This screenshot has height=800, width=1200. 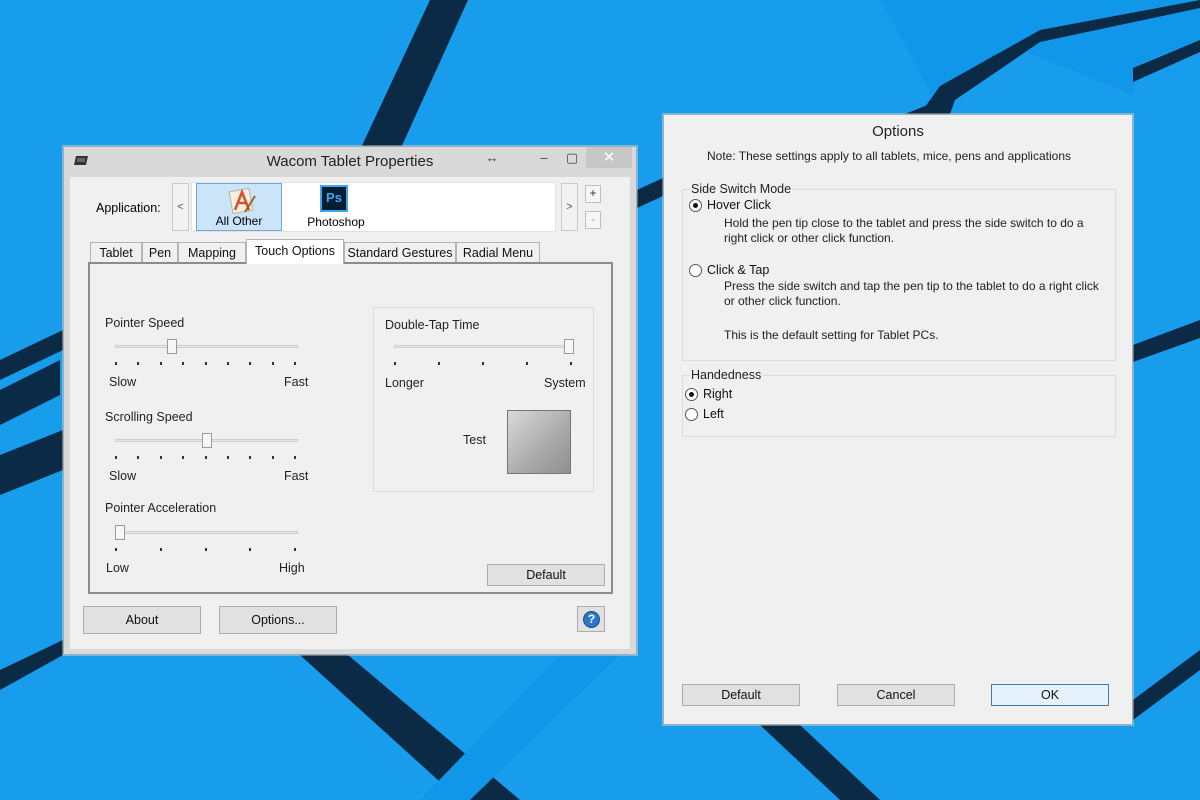 What do you see at coordinates (593, 194) in the screenshot?
I see `add-application-button: +` at bounding box center [593, 194].